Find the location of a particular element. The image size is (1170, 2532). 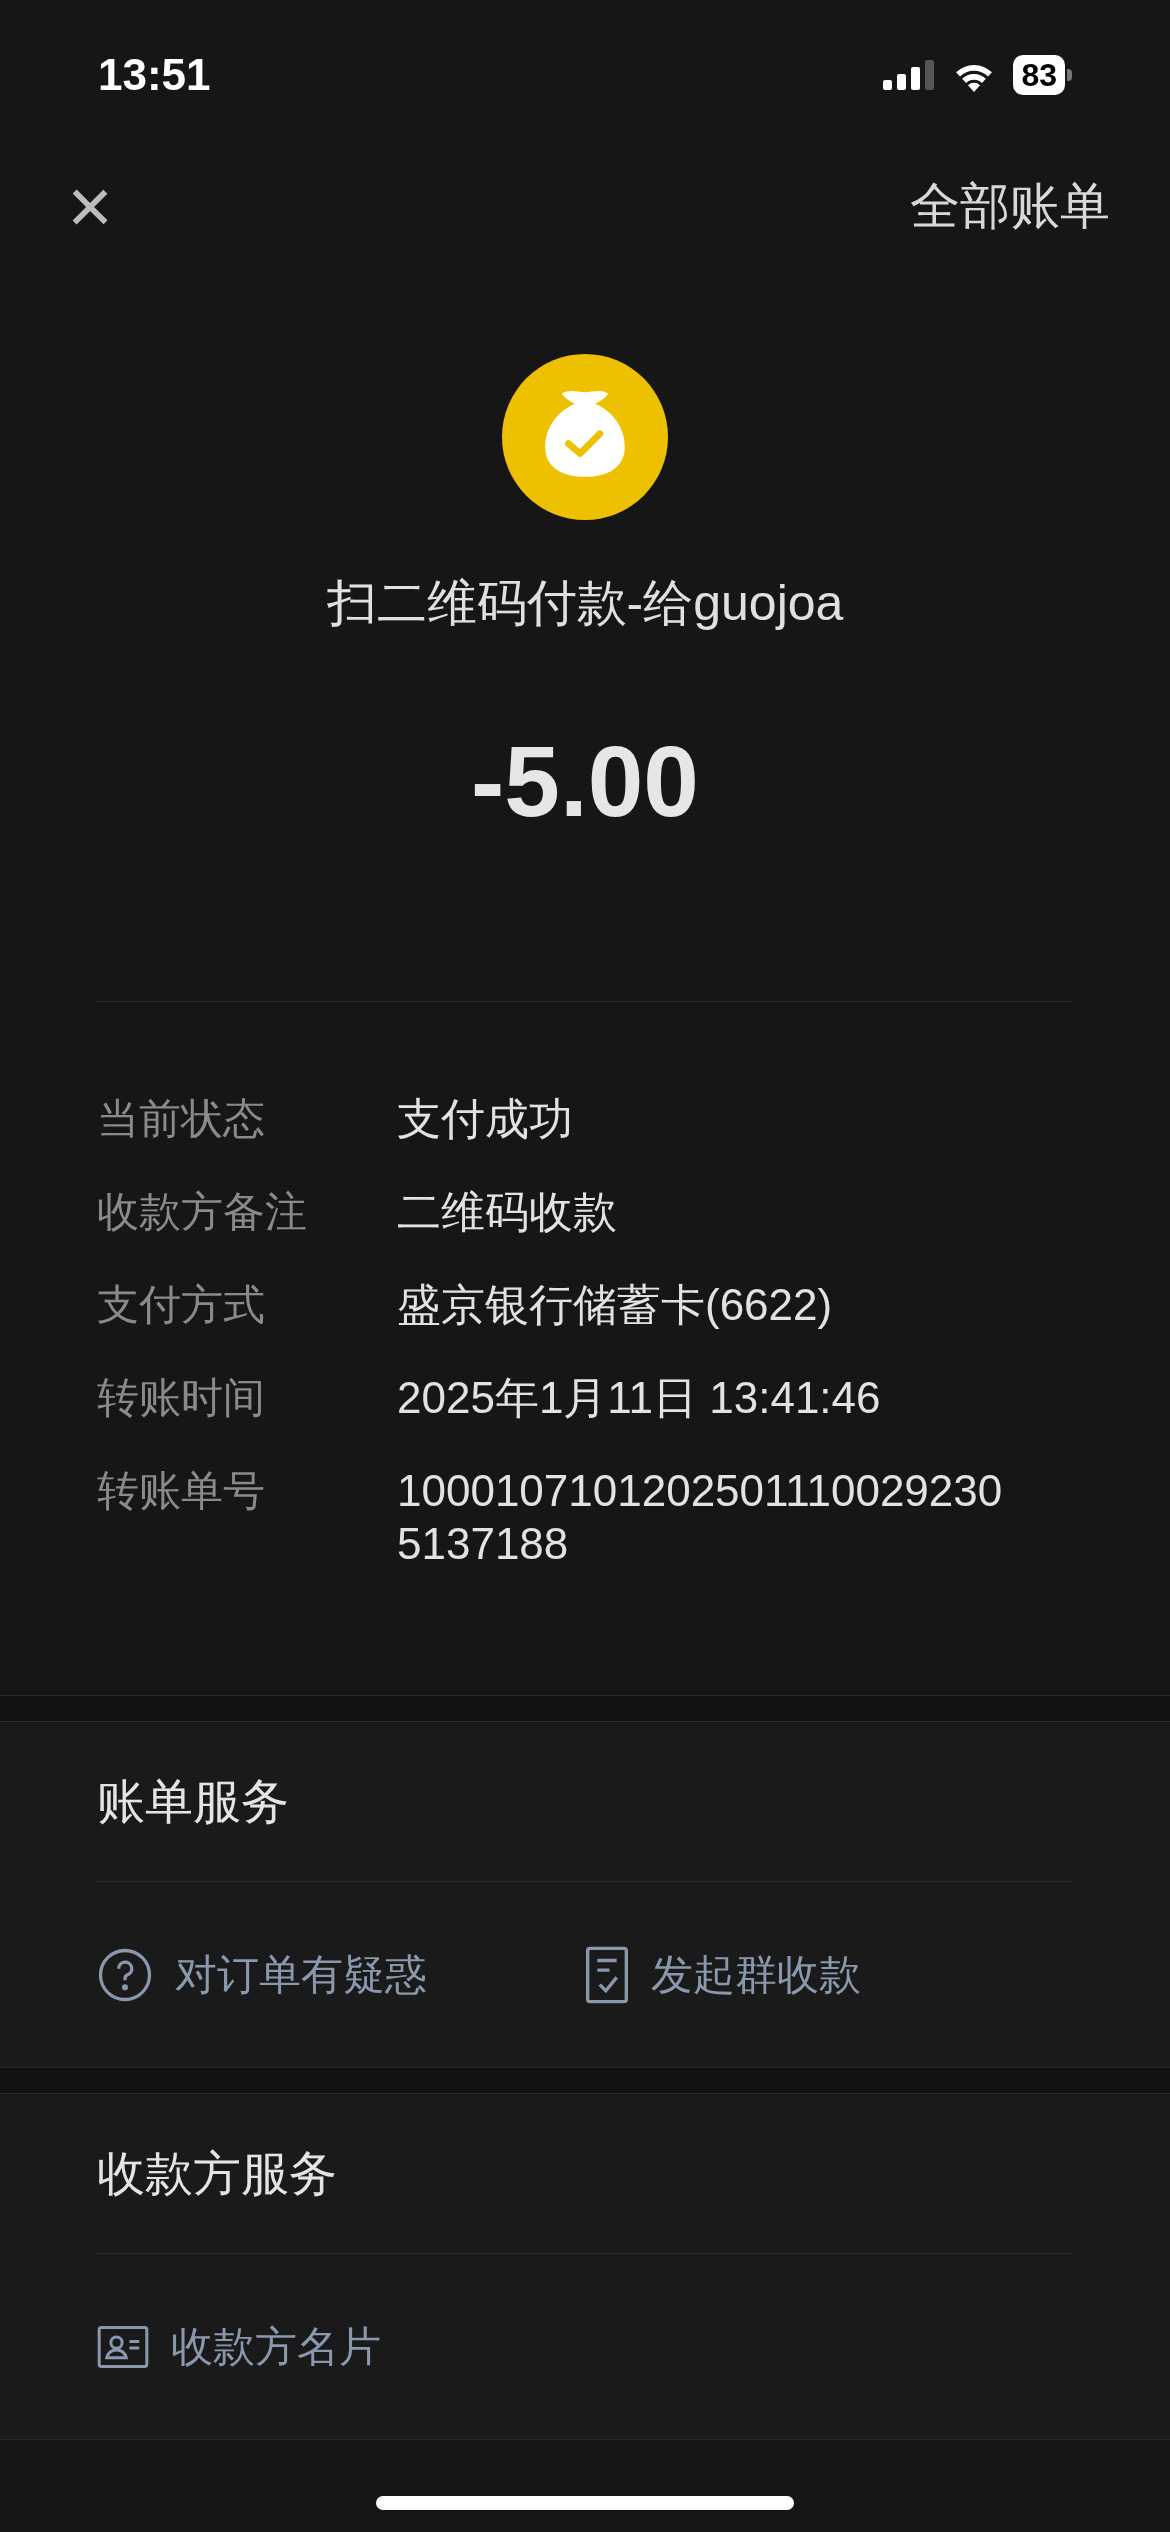

battery-indicator: 83 is located at coordinates (1042, 74).